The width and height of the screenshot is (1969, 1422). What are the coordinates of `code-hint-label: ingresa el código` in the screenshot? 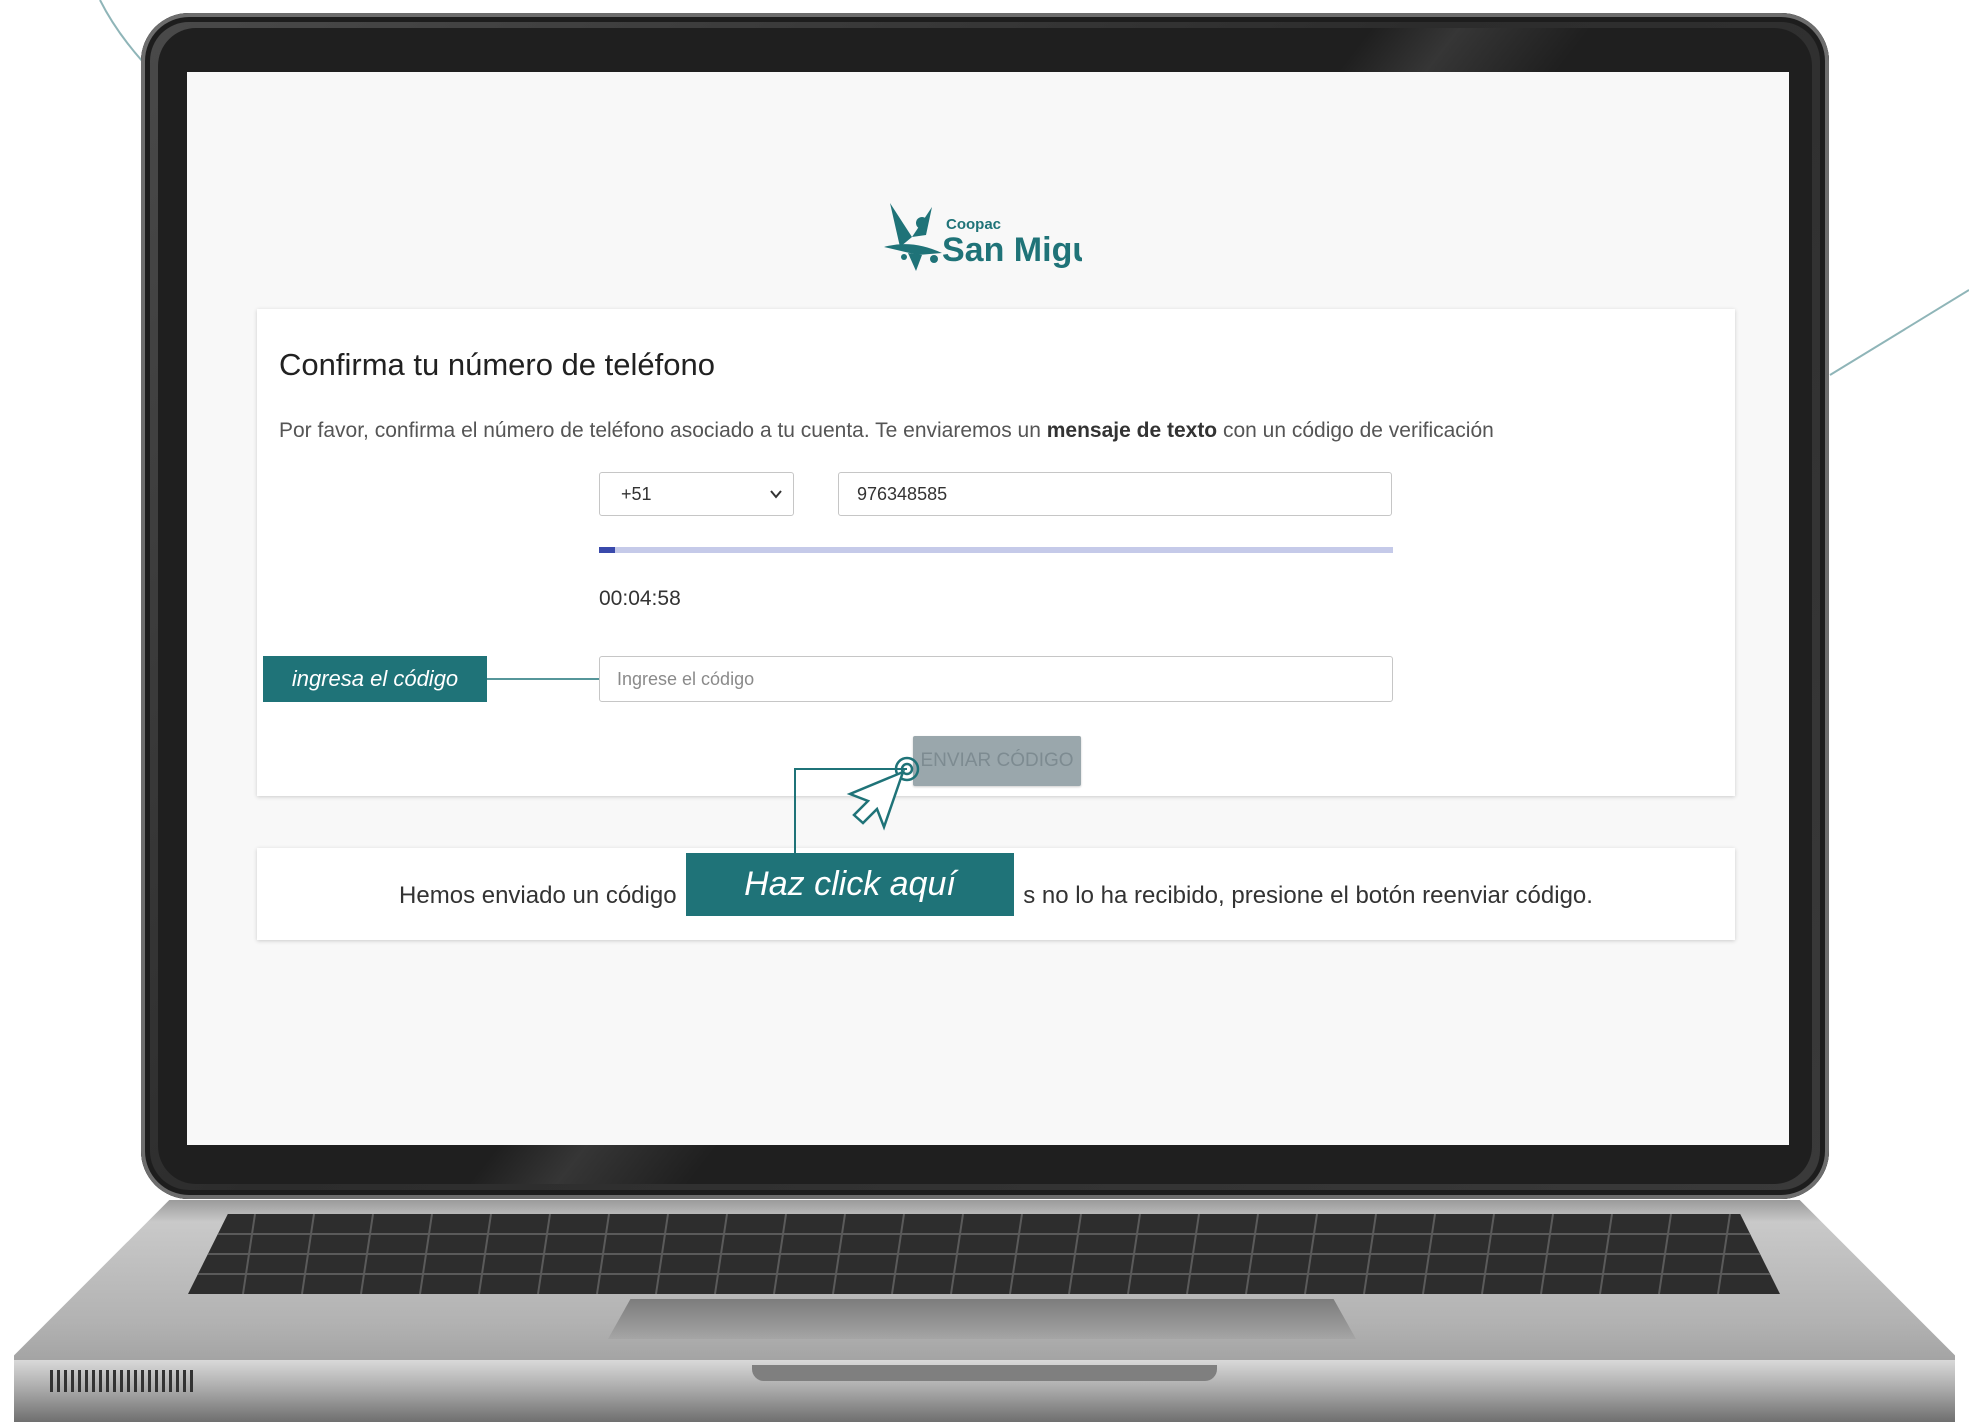 It's located at (375, 679).